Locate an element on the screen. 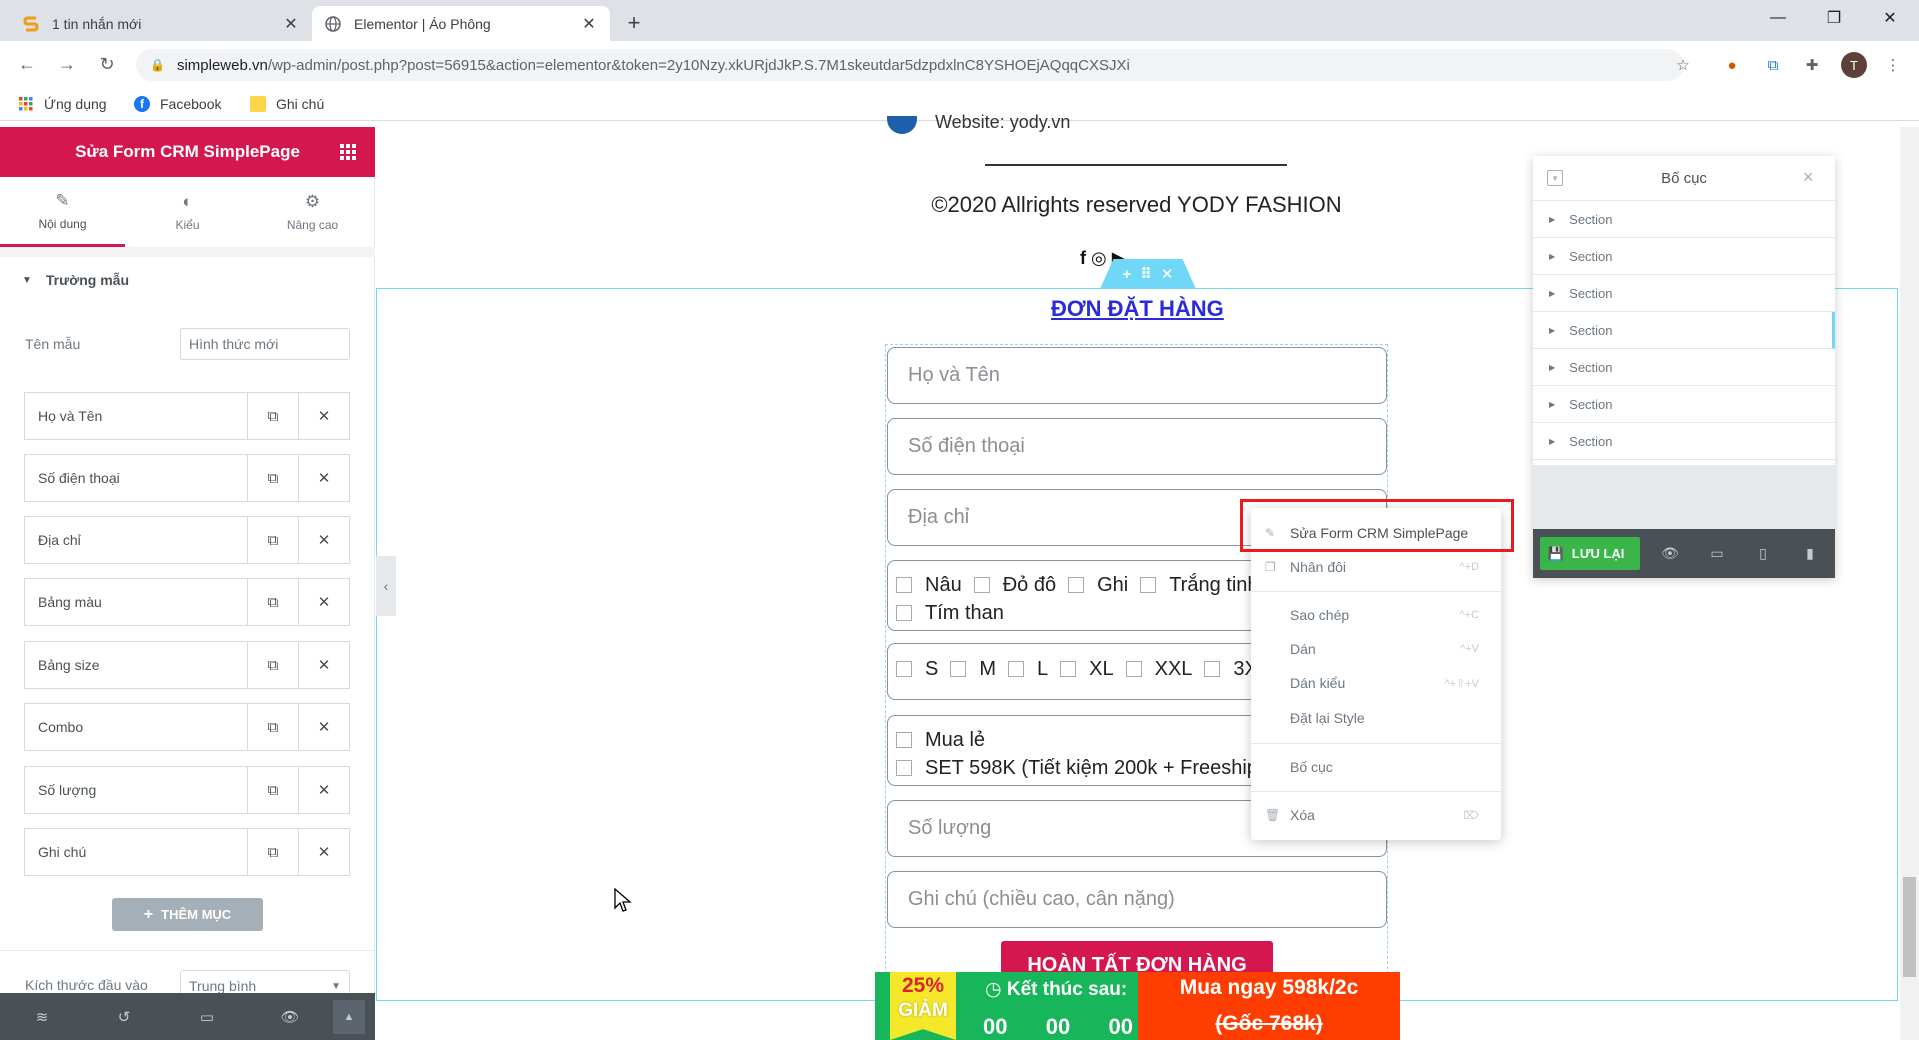  field-item: Bảng màu ⧉ ✕ is located at coordinates (187, 602).